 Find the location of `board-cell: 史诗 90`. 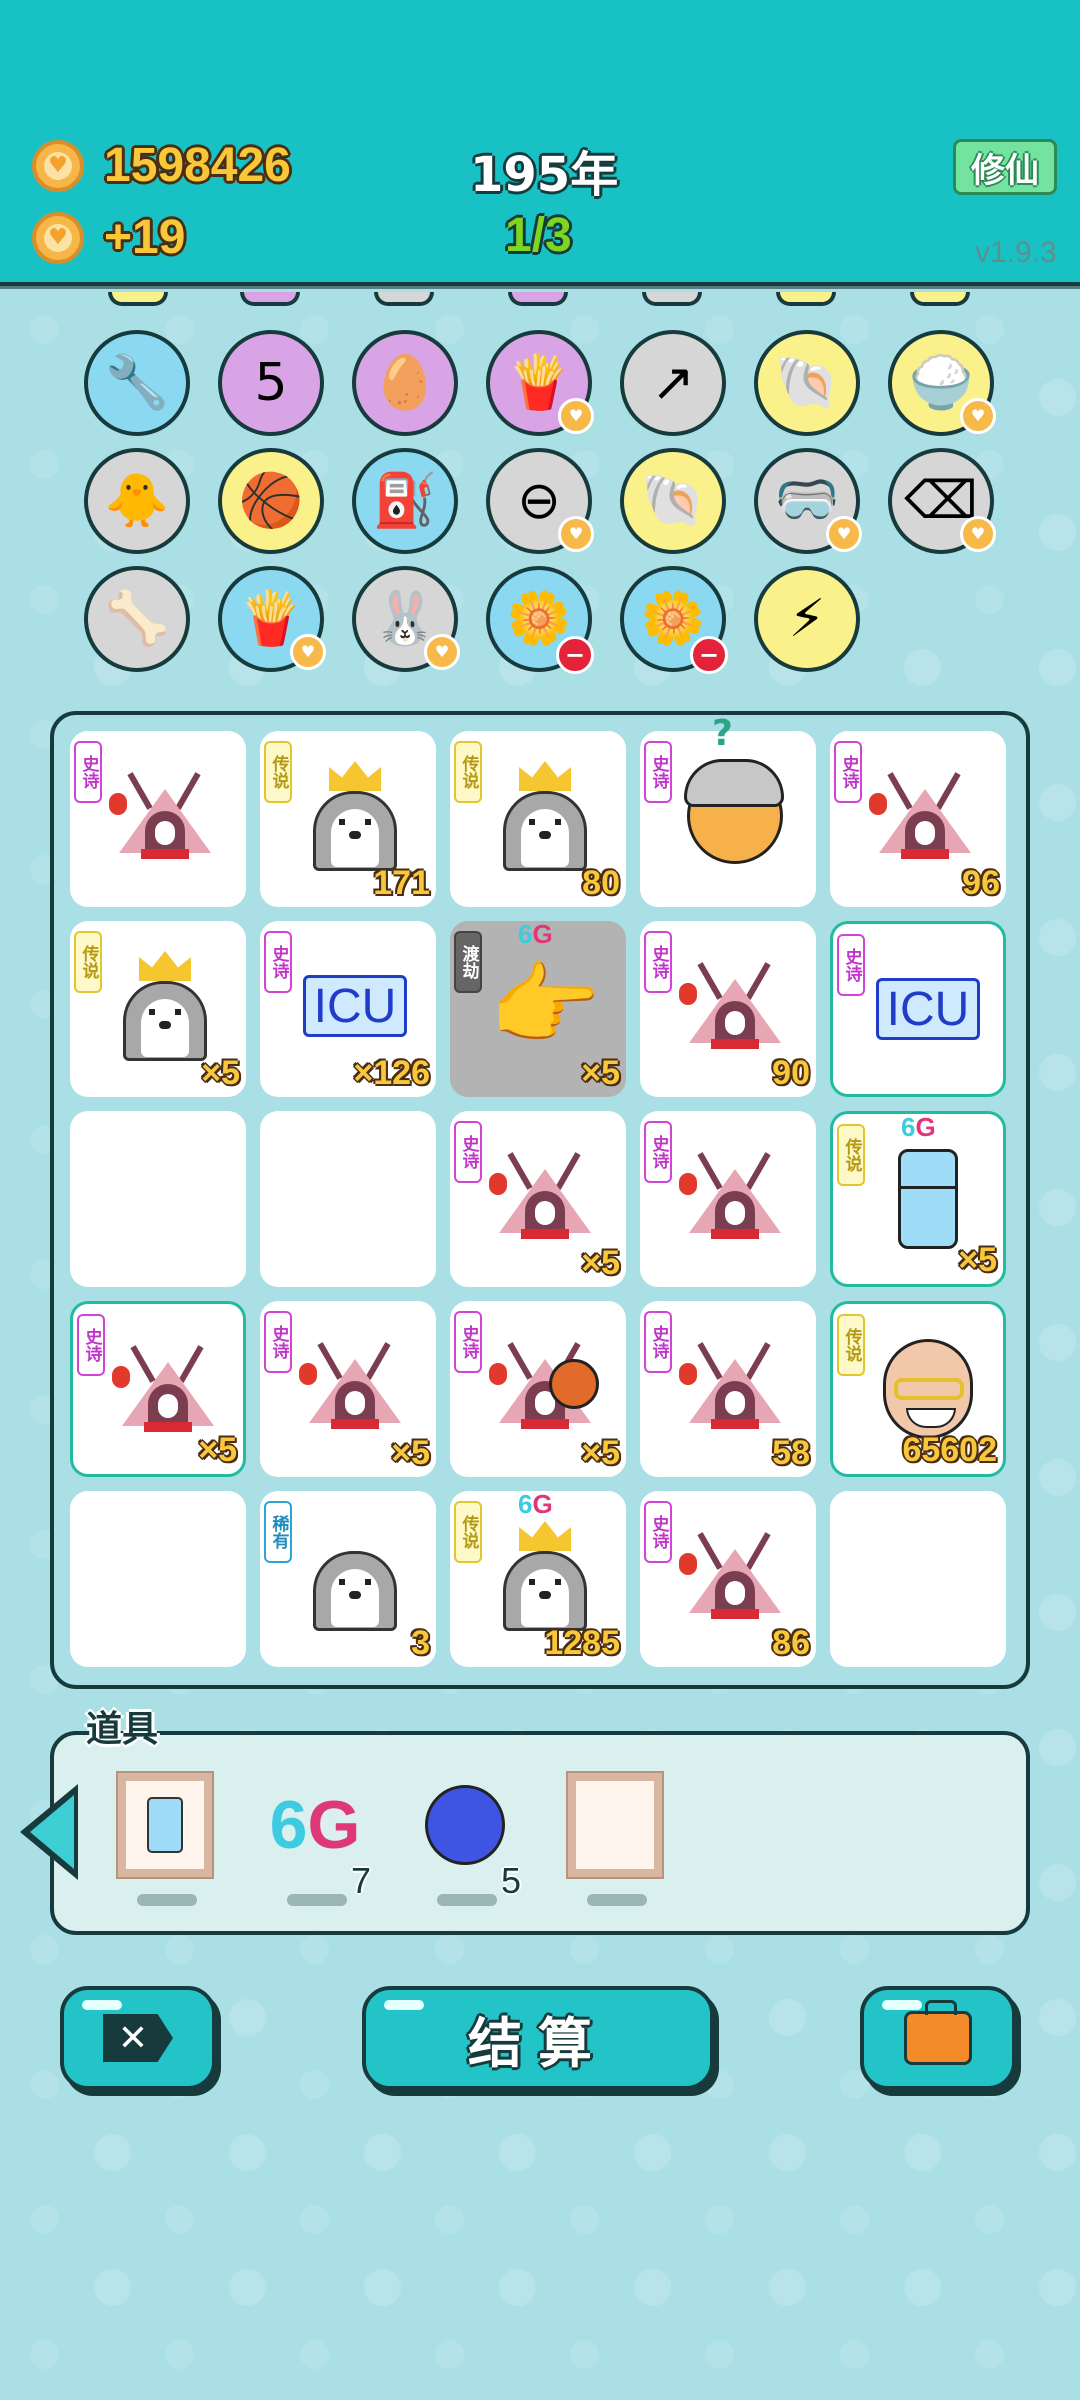

board-cell: 史诗 90 is located at coordinates (728, 1009).